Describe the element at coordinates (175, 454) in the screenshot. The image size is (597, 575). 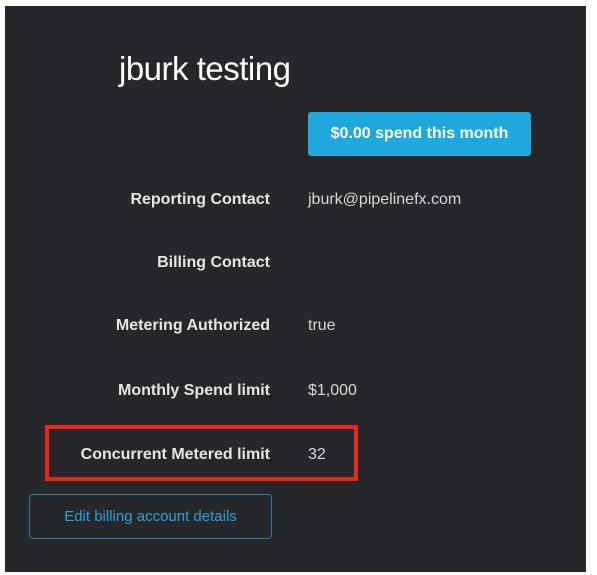
I see `concurrent-metered-limit-label: Concurrent Metered limit` at that location.